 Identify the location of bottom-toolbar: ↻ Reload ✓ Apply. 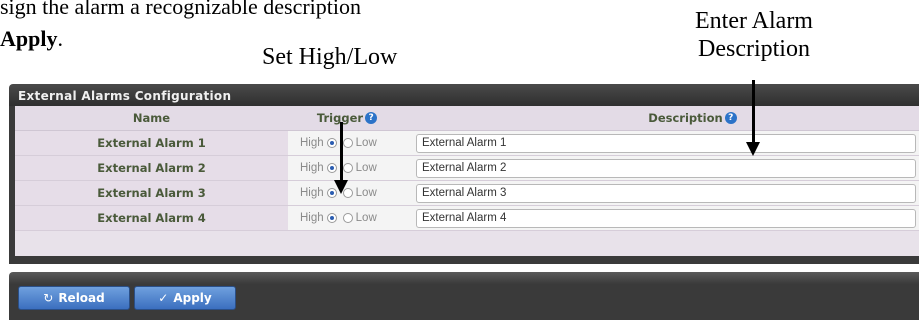
(464, 296).